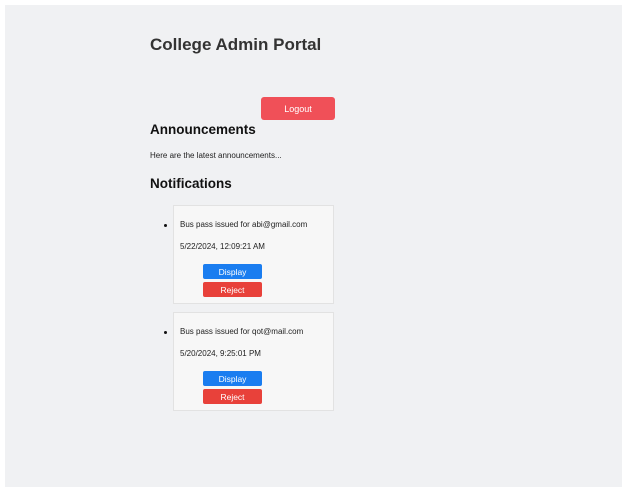 This screenshot has width=627, height=492. I want to click on notification-message: Bus pass issued for qot@mail.com, so click(242, 331).